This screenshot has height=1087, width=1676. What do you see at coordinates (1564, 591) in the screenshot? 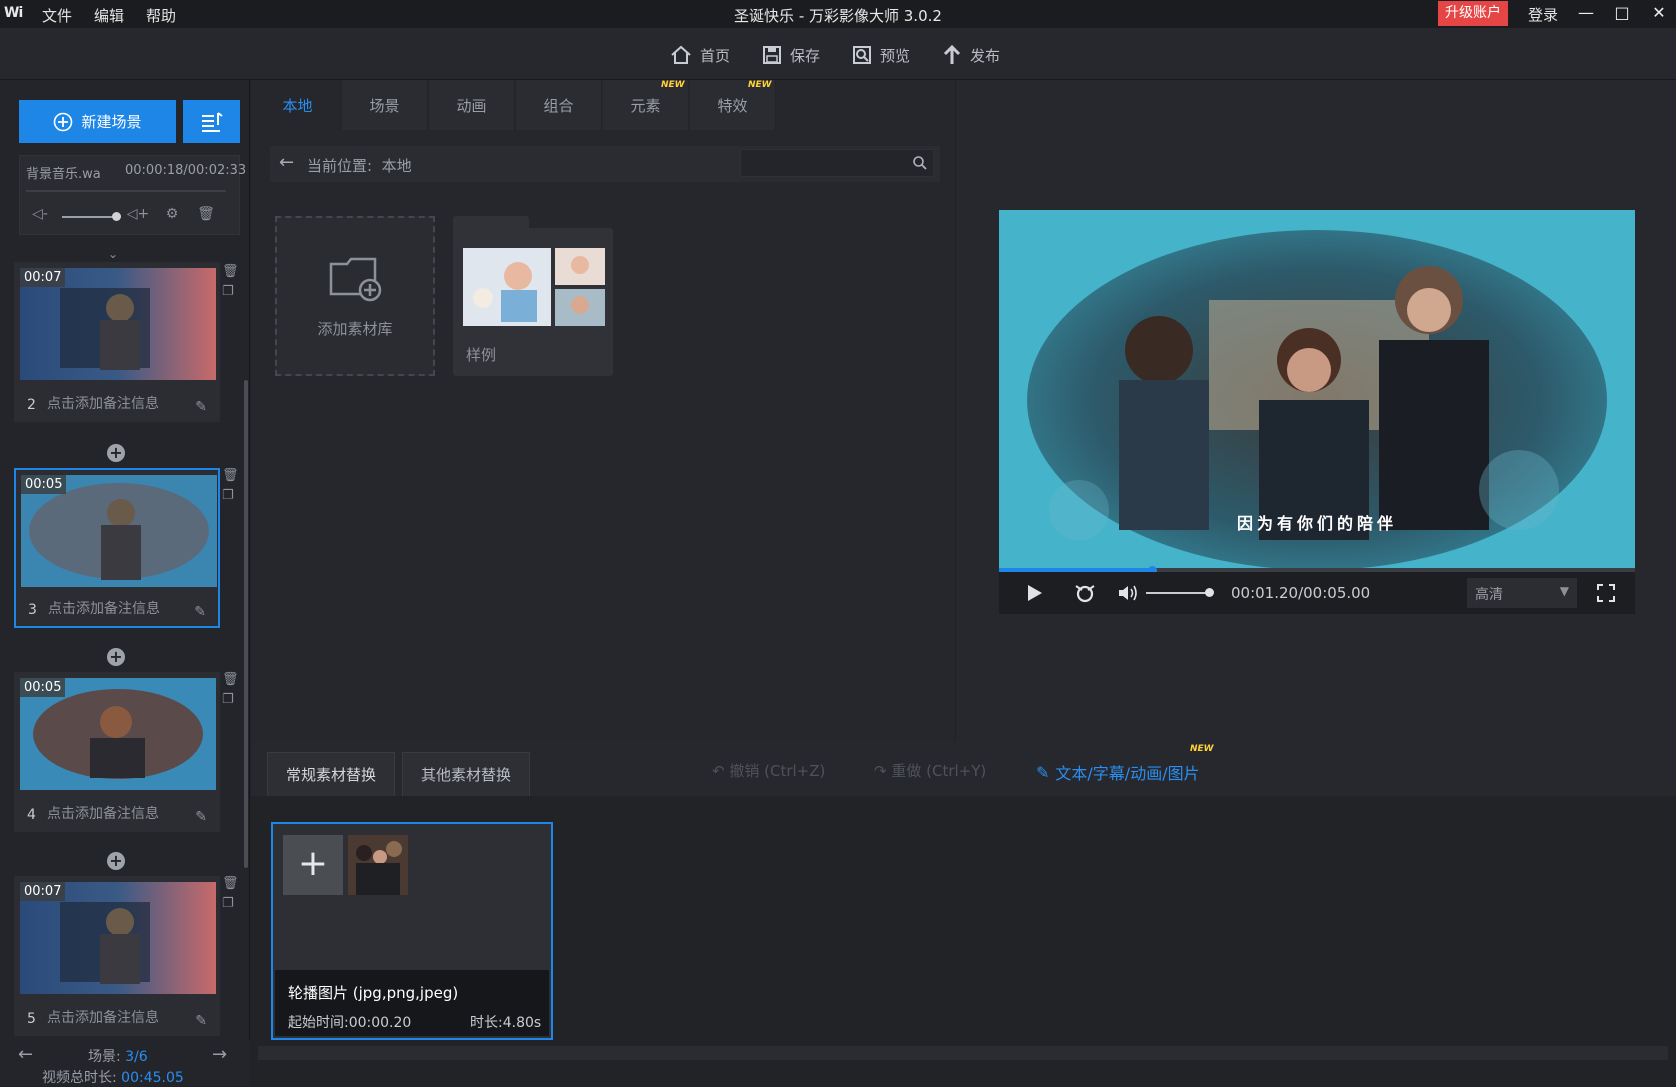
I see `chevron-down-icon: ▼` at bounding box center [1564, 591].